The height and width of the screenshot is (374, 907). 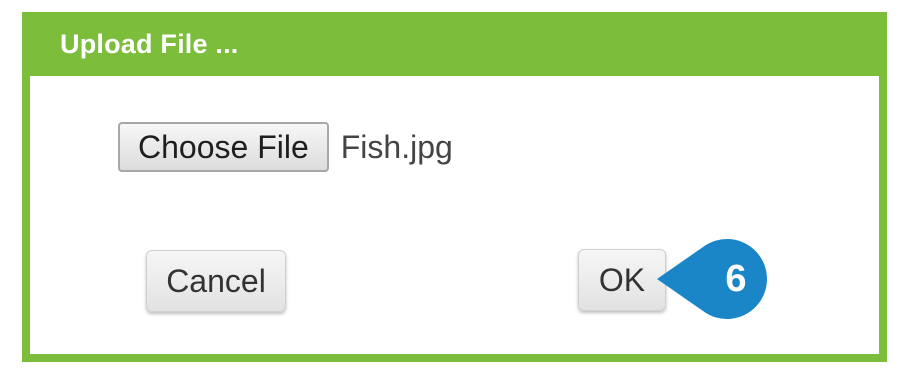 What do you see at coordinates (622, 280) in the screenshot?
I see `ok-button: OK` at bounding box center [622, 280].